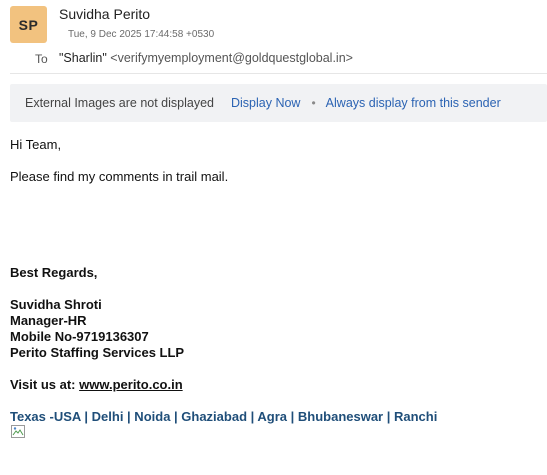 This screenshot has height=475, width=547. What do you see at coordinates (97, 352) in the screenshot?
I see `signature-company: Perito Staffing Services LLP` at bounding box center [97, 352].